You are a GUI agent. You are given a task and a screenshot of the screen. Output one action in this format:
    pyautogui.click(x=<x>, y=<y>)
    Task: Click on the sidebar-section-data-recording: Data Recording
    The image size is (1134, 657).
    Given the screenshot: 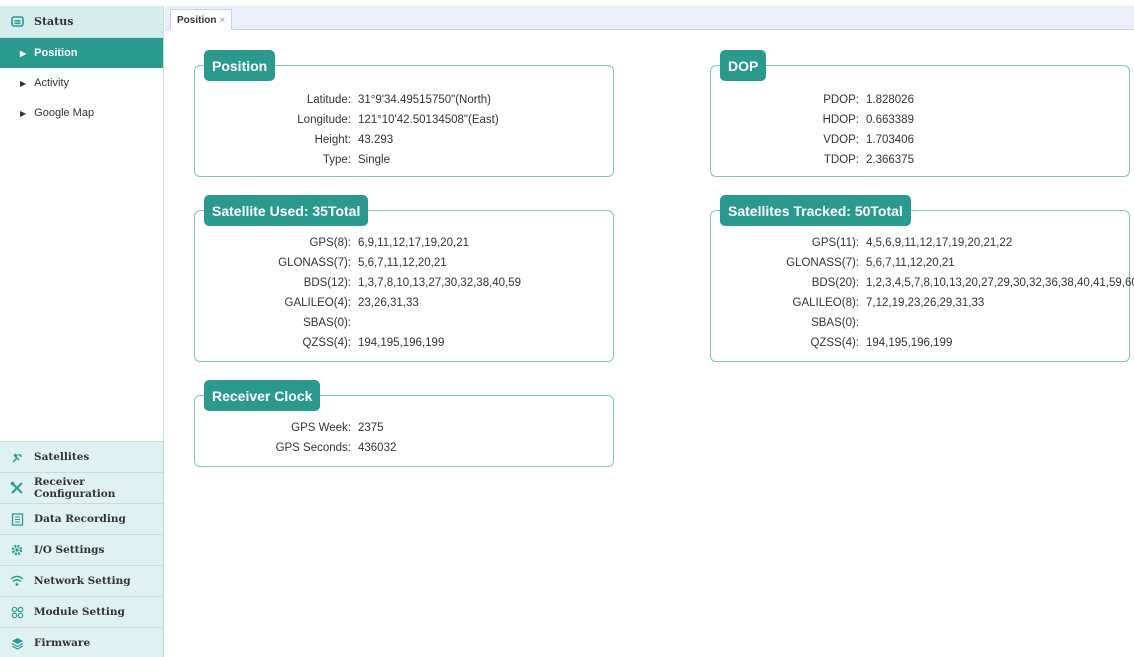 What is the action you would take?
    pyautogui.click(x=81, y=519)
    